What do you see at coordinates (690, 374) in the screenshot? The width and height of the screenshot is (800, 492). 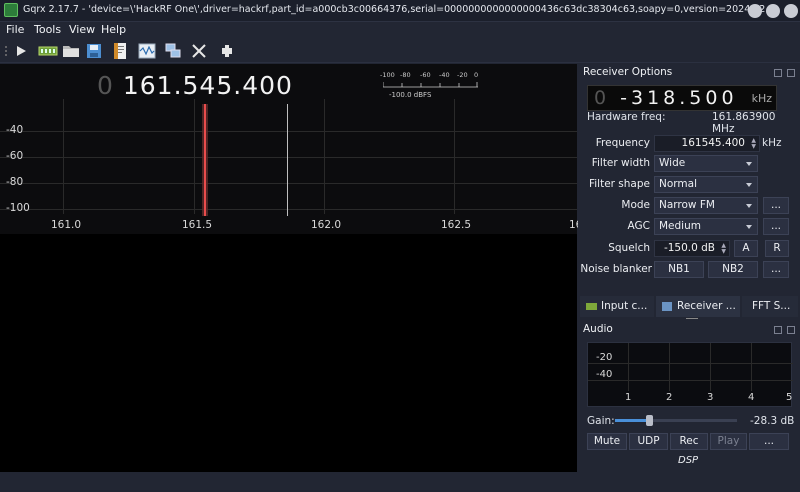 I see `audio-fft-plot: -20 -40 1 2 3 4 5` at bounding box center [690, 374].